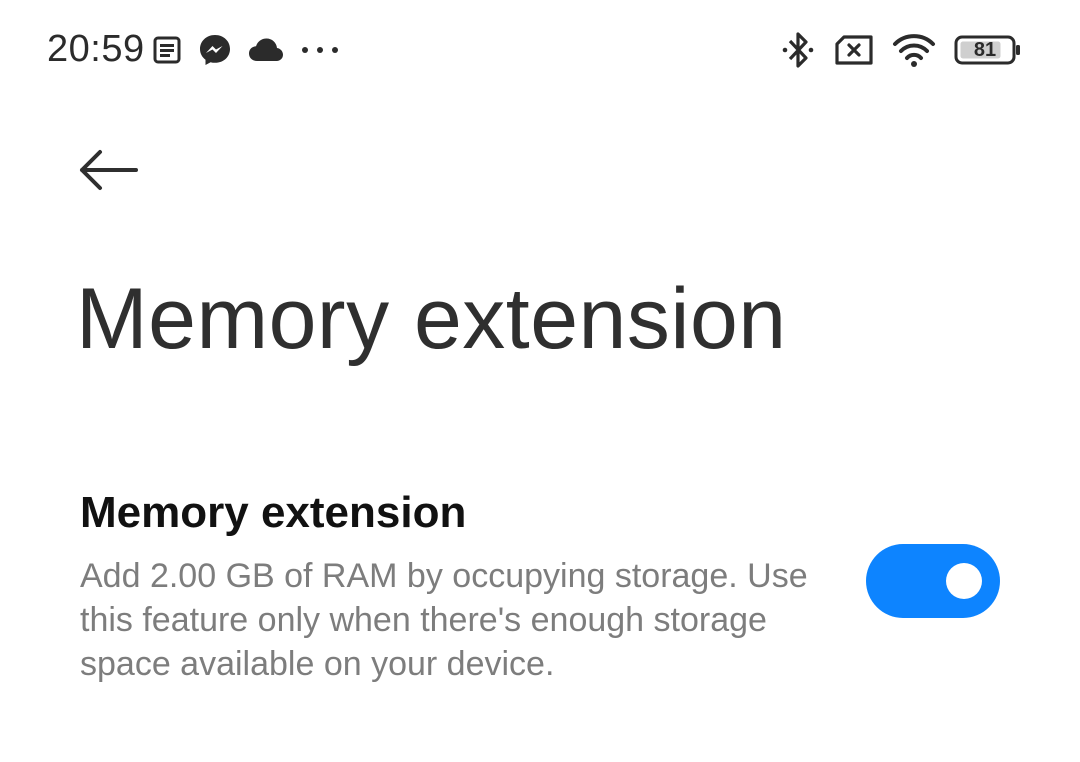 The height and width of the screenshot is (762, 1080). Describe the element at coordinates (215, 50) in the screenshot. I see `messenger-icon` at that location.